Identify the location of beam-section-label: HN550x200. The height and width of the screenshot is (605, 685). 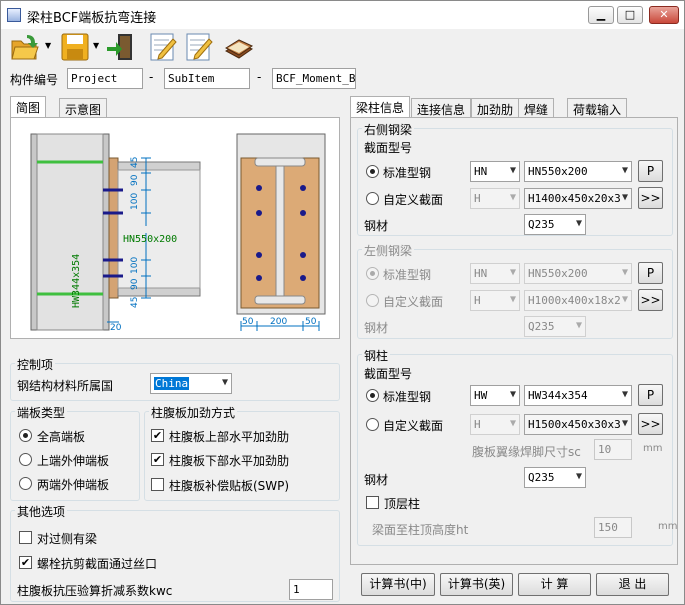
(150, 239).